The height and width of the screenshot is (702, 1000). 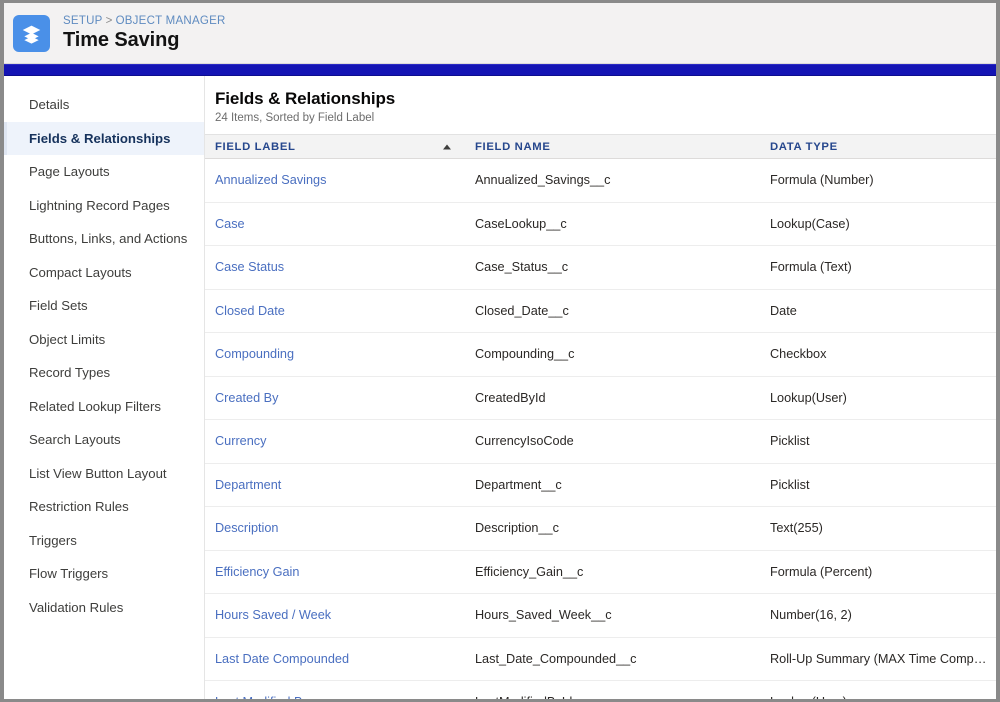 What do you see at coordinates (335, 354) in the screenshot?
I see `cell-field-label: Compounding` at bounding box center [335, 354].